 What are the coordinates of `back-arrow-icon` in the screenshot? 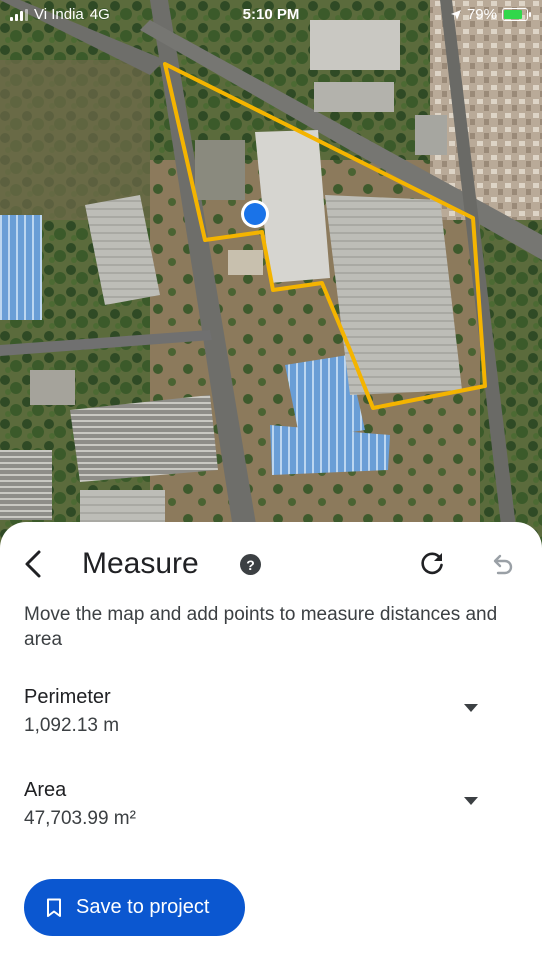 It's located at (33, 564).